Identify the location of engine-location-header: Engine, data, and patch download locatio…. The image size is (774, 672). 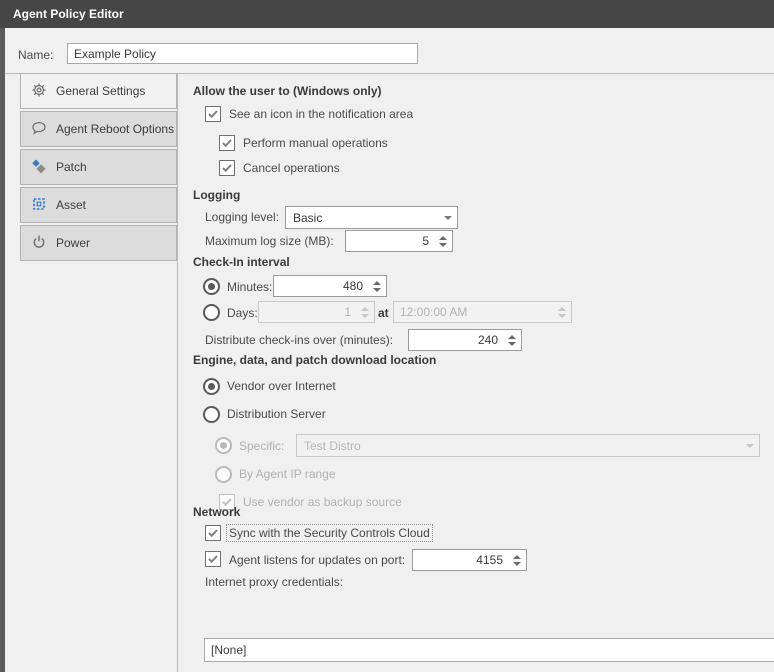
(315, 360).